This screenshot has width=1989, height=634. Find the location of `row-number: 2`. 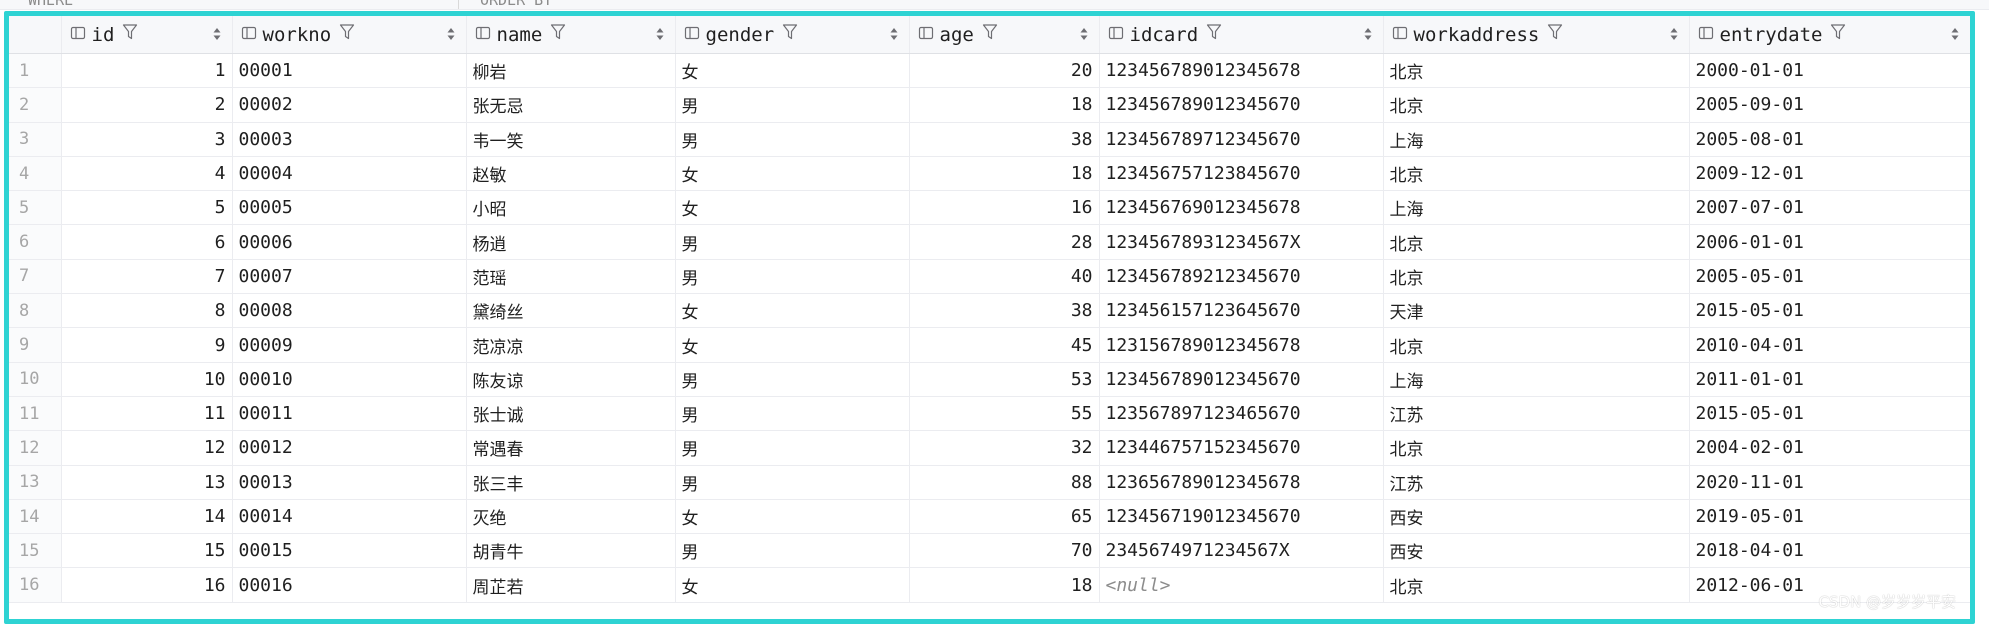

row-number: 2 is located at coordinates (35, 105).